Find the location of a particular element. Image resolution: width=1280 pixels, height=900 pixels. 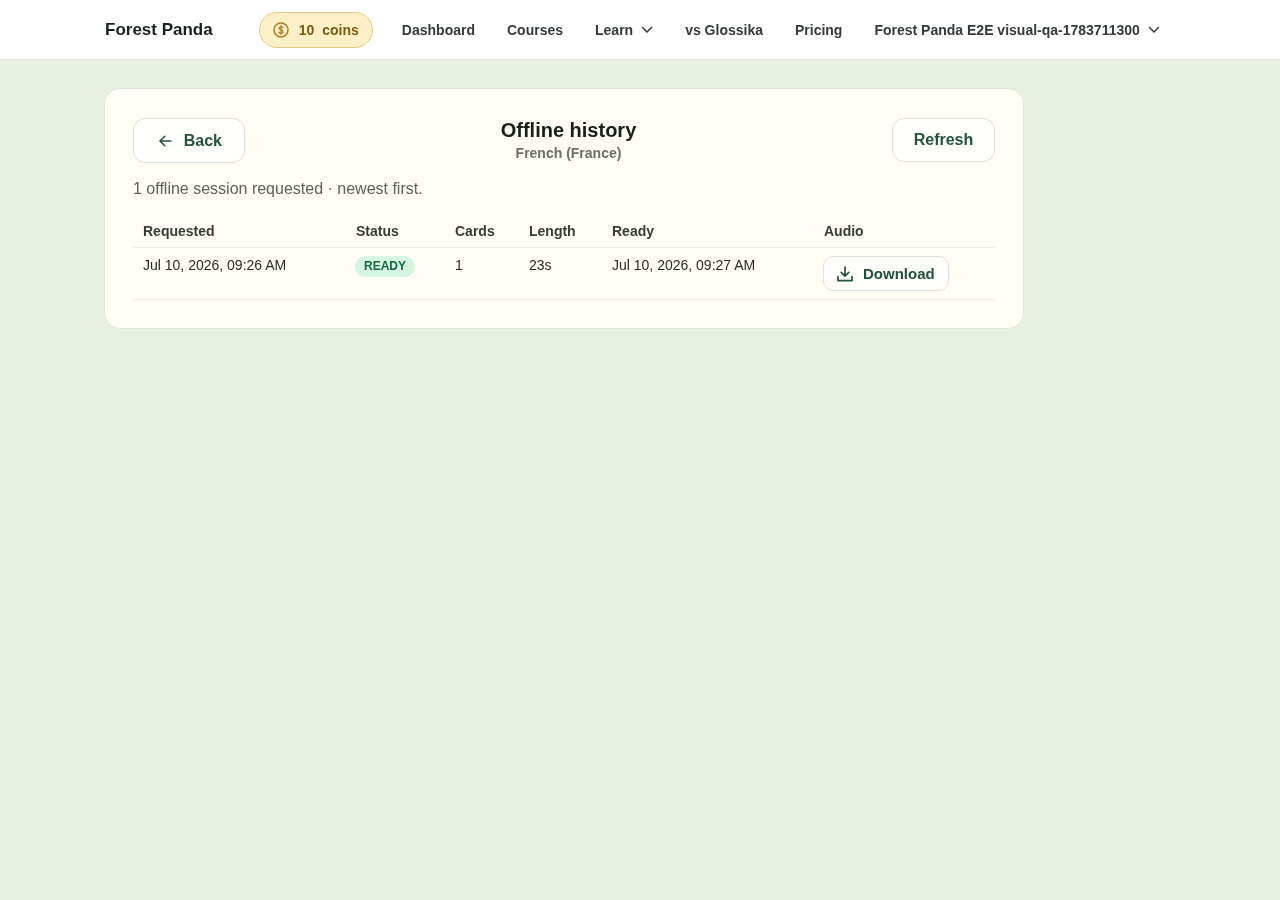

table-cell-text: Jul 10, 2026, 09:27 AM is located at coordinates (684, 265).